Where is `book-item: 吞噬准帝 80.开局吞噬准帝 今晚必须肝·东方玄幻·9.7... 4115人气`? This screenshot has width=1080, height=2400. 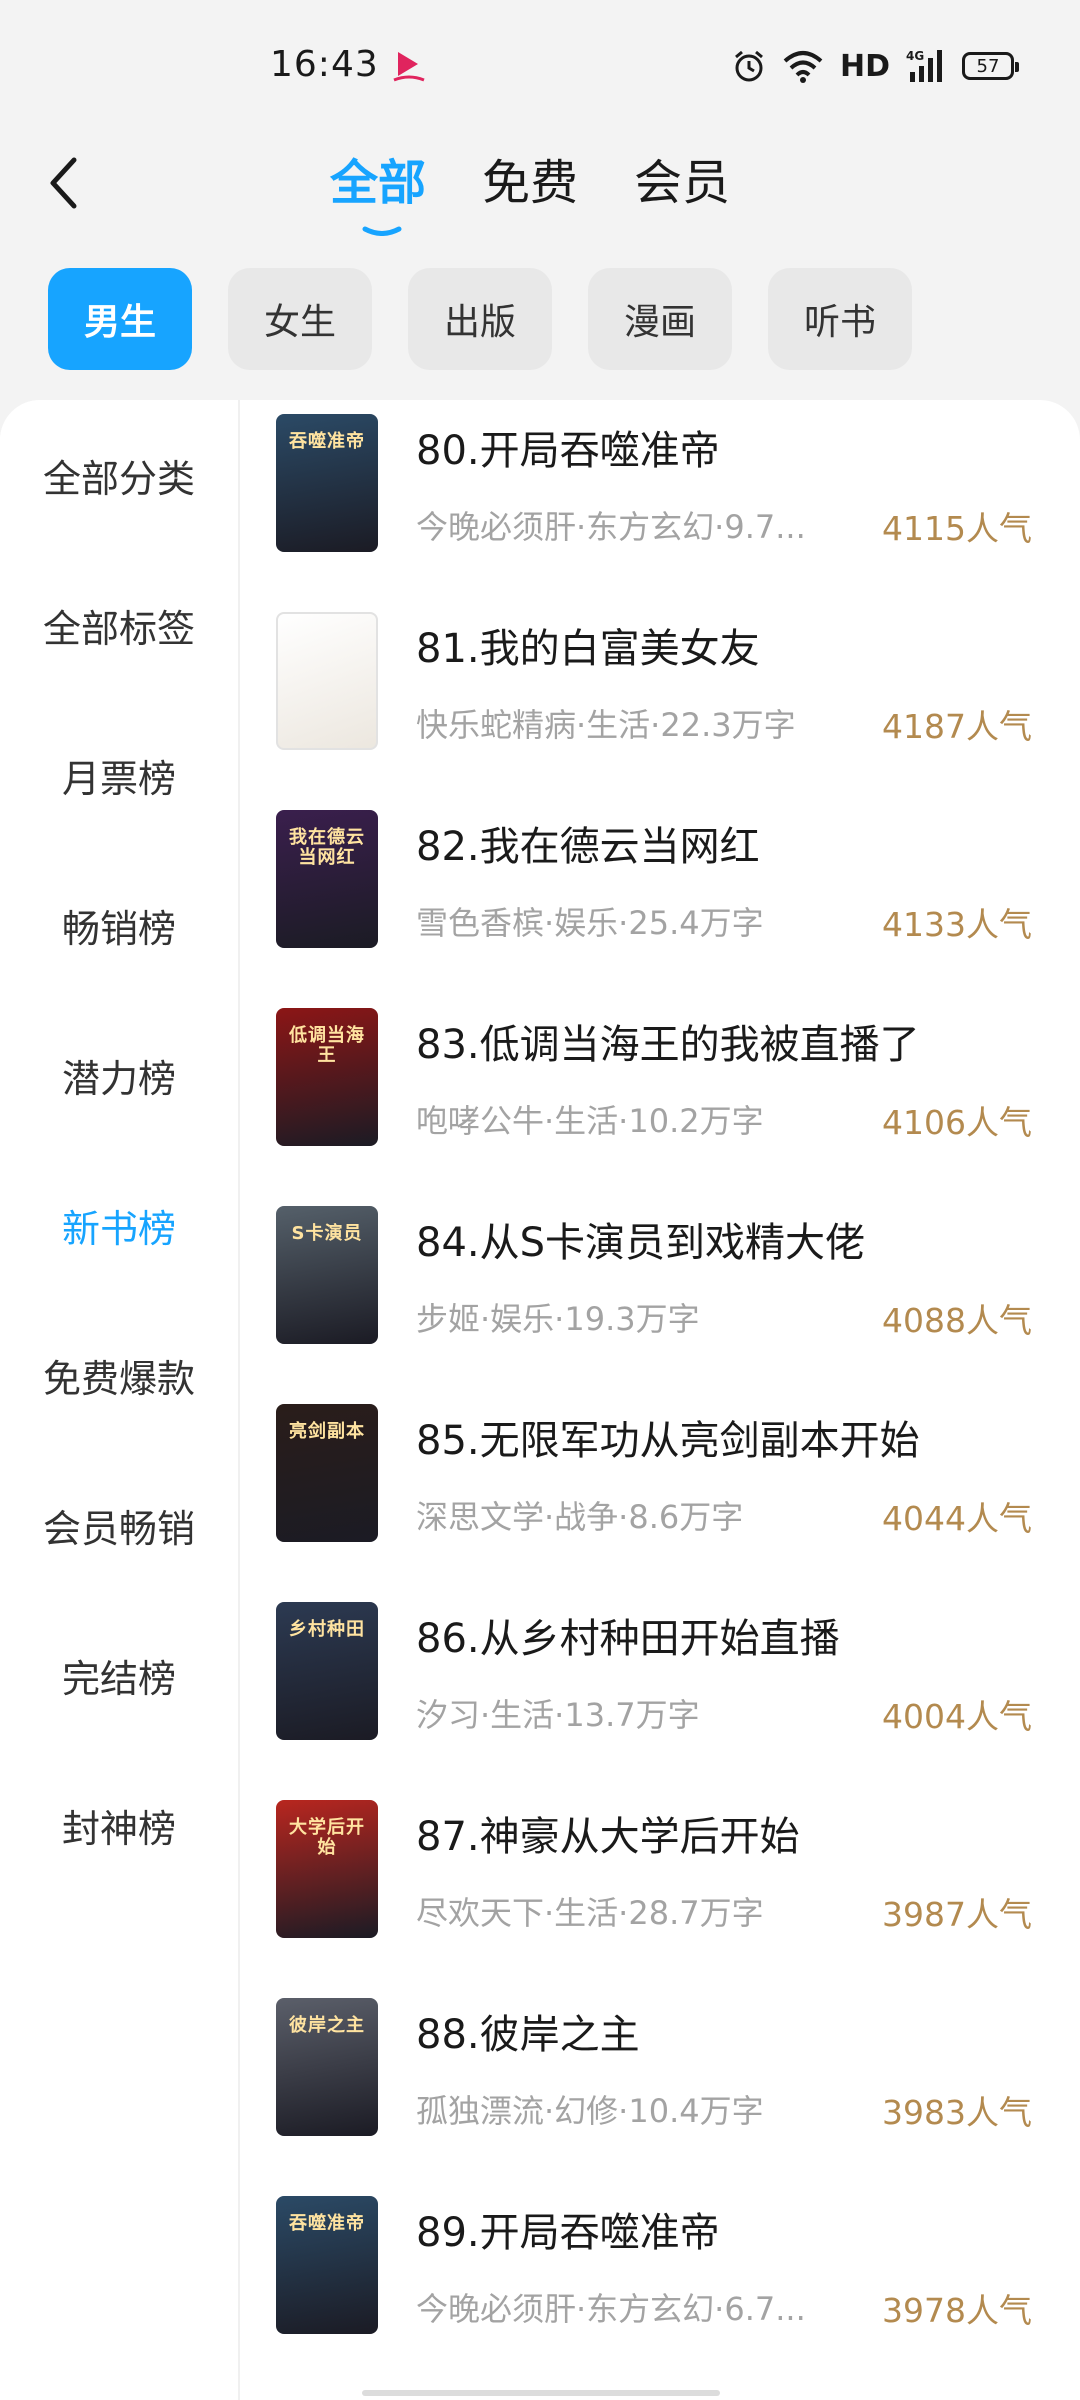 book-item: 吞噬准帝 80.开局吞噬准帝 今晚必须肝·东方玄幻·9.7... 4115人气 is located at coordinates (666, 513).